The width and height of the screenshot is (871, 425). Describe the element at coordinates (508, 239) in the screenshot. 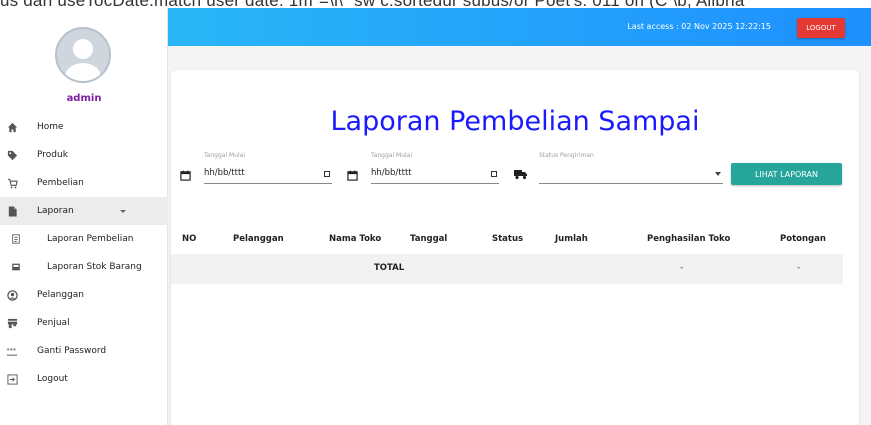

I see `column-header-status: Status` at that location.